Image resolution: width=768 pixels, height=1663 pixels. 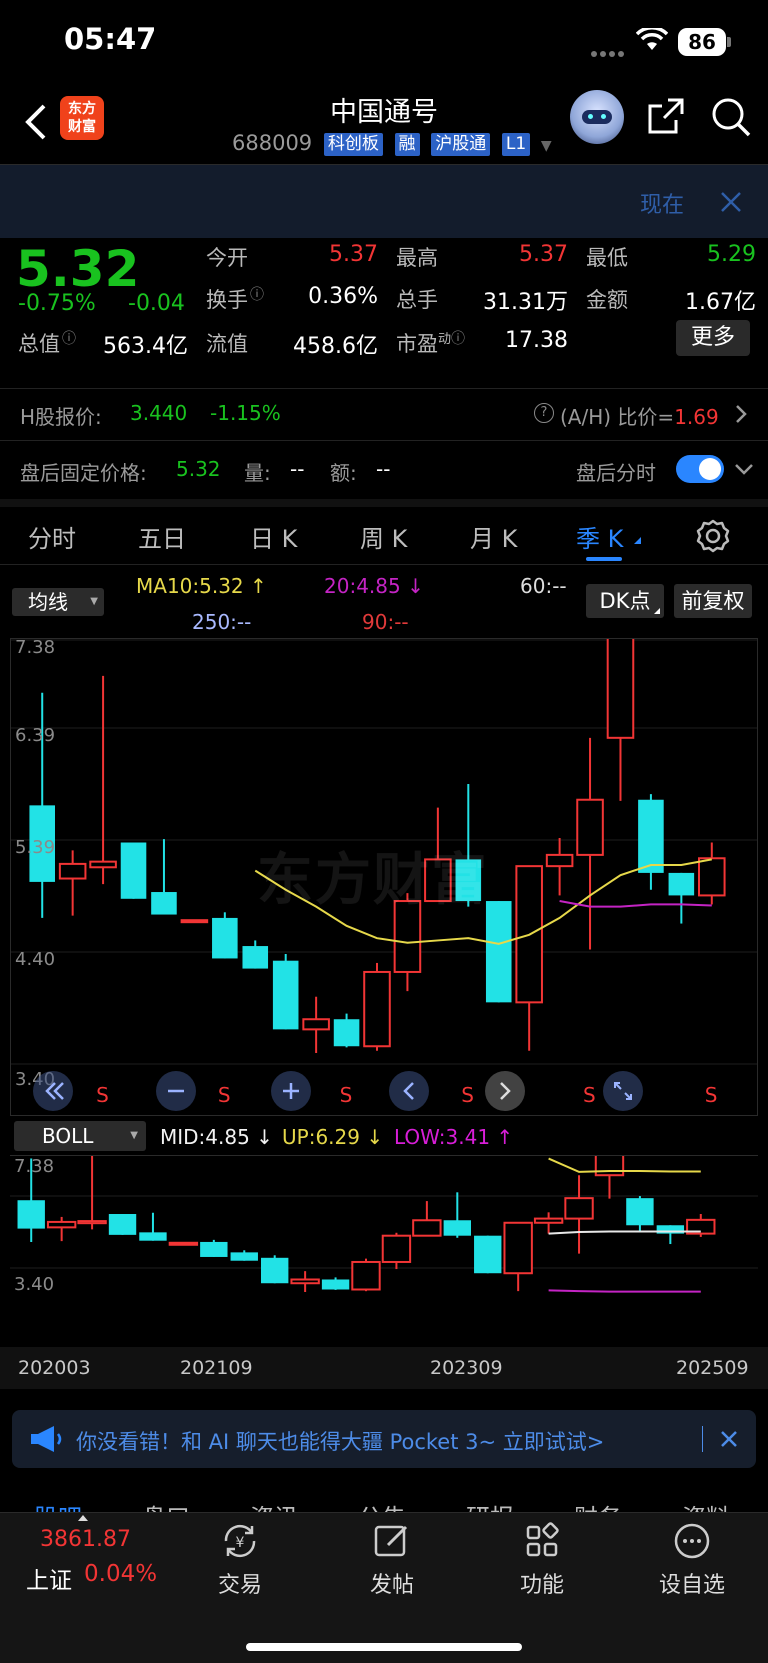 I want to click on tab-weekly: 周 K, so click(x=383, y=536).